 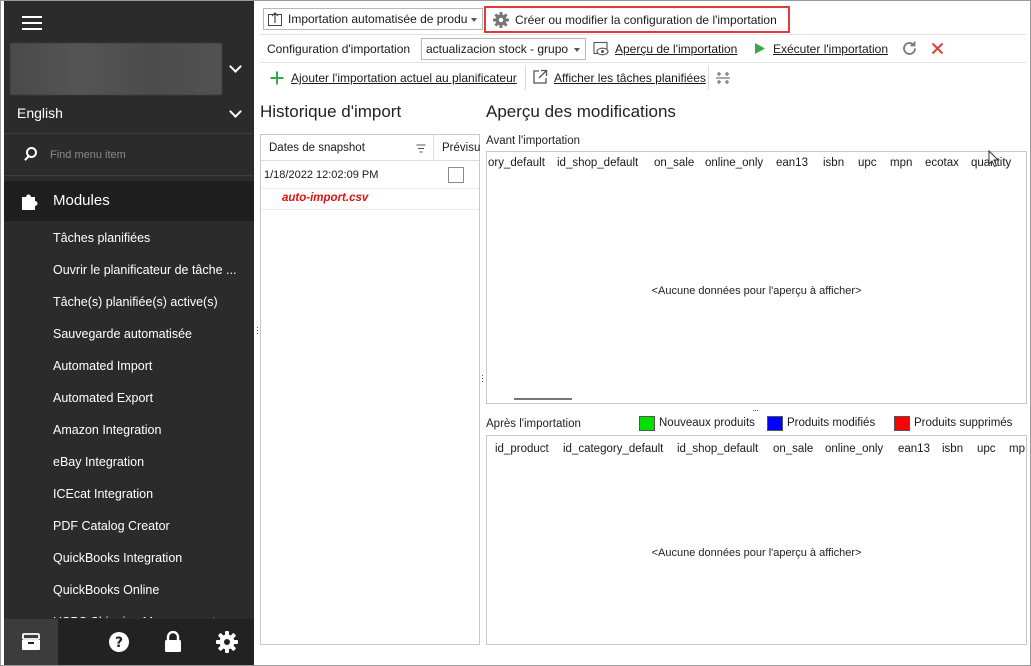 What do you see at coordinates (235, 111) in the screenshot?
I see `language-chevron-icon` at bounding box center [235, 111].